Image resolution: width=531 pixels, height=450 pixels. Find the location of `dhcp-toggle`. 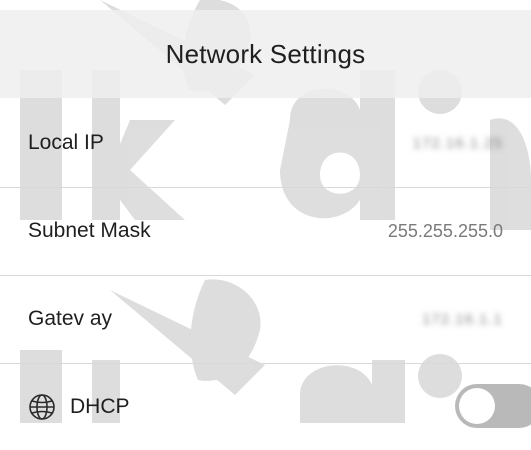

dhcp-toggle is located at coordinates (493, 406).